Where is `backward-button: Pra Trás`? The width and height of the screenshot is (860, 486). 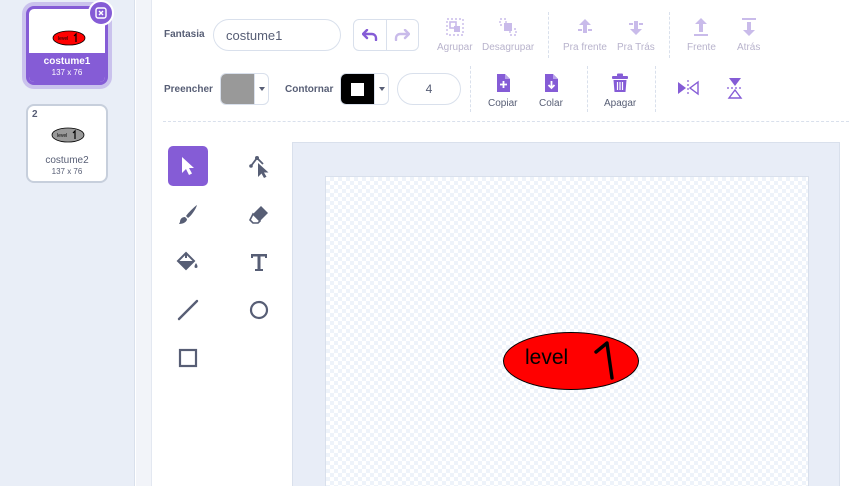 backward-button: Pra Trás is located at coordinates (636, 35).